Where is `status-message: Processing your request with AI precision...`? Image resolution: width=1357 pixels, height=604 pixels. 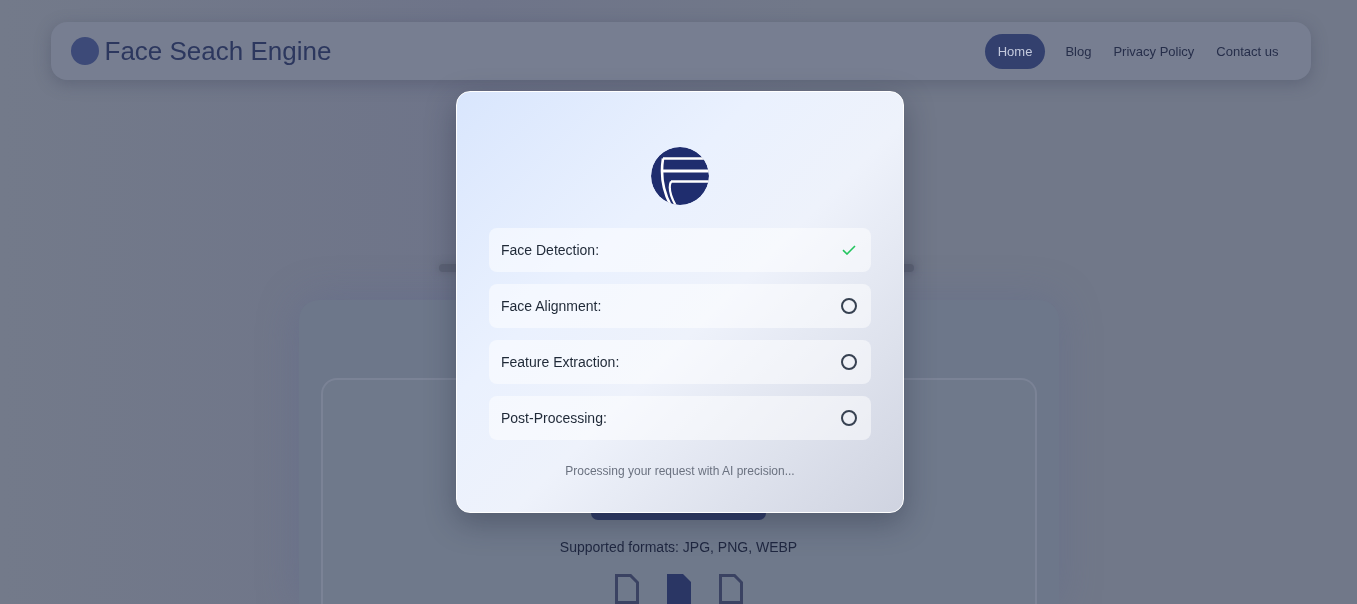
status-message: Processing your request with AI precision... is located at coordinates (680, 471).